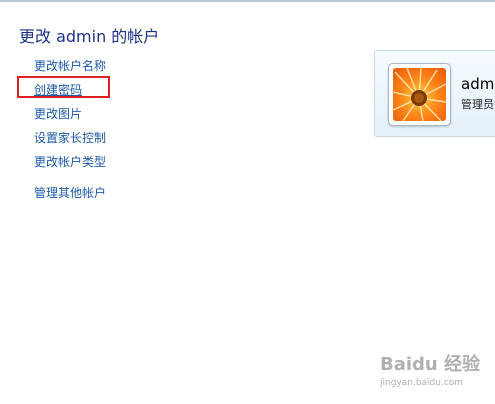 This screenshot has height=404, width=495. What do you see at coordinates (70, 137) in the screenshot?
I see `parental-controls-link: 设置家长控制` at bounding box center [70, 137].